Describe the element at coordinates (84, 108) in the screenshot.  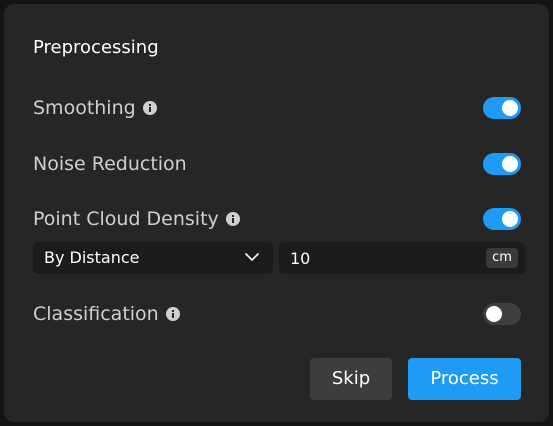
I see `smoothing-label: Smoothing` at that location.